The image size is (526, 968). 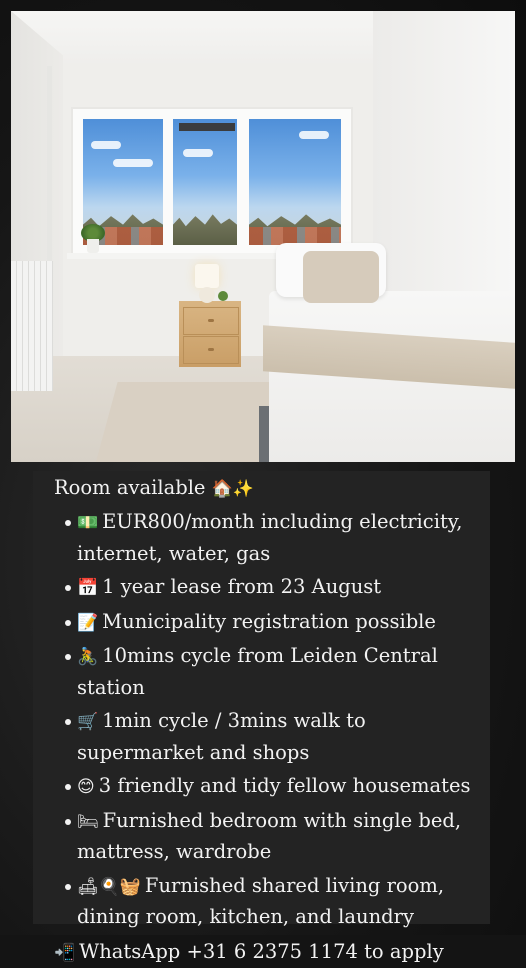 I want to click on lamp-base, so click(x=207, y=295).